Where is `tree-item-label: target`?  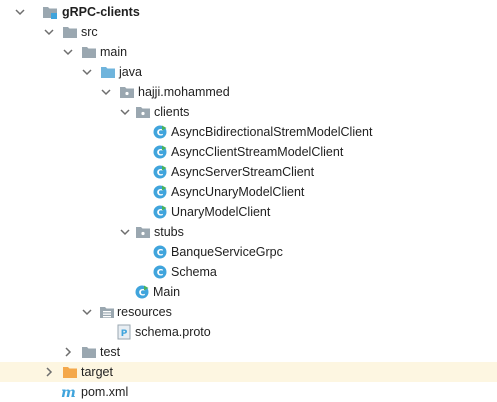
tree-item-label: target is located at coordinates (97, 372).